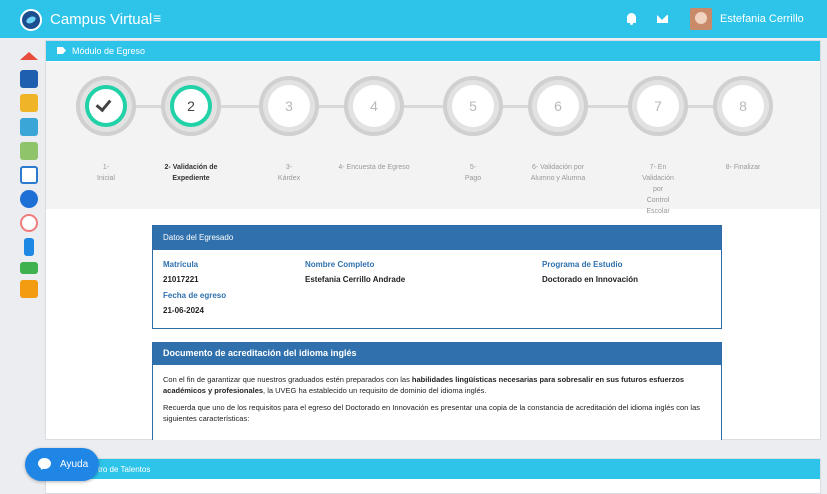 This screenshot has height=494, width=827. What do you see at coordinates (558, 106) in the screenshot?
I see `step-6: 6` at bounding box center [558, 106].